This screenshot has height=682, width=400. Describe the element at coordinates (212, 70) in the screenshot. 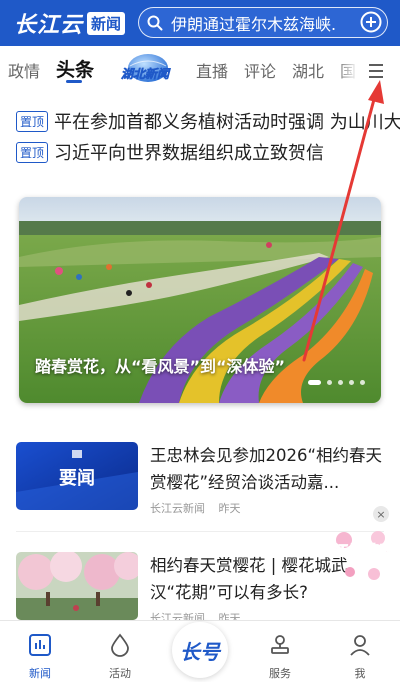

I see `tab-live: 直播` at that location.